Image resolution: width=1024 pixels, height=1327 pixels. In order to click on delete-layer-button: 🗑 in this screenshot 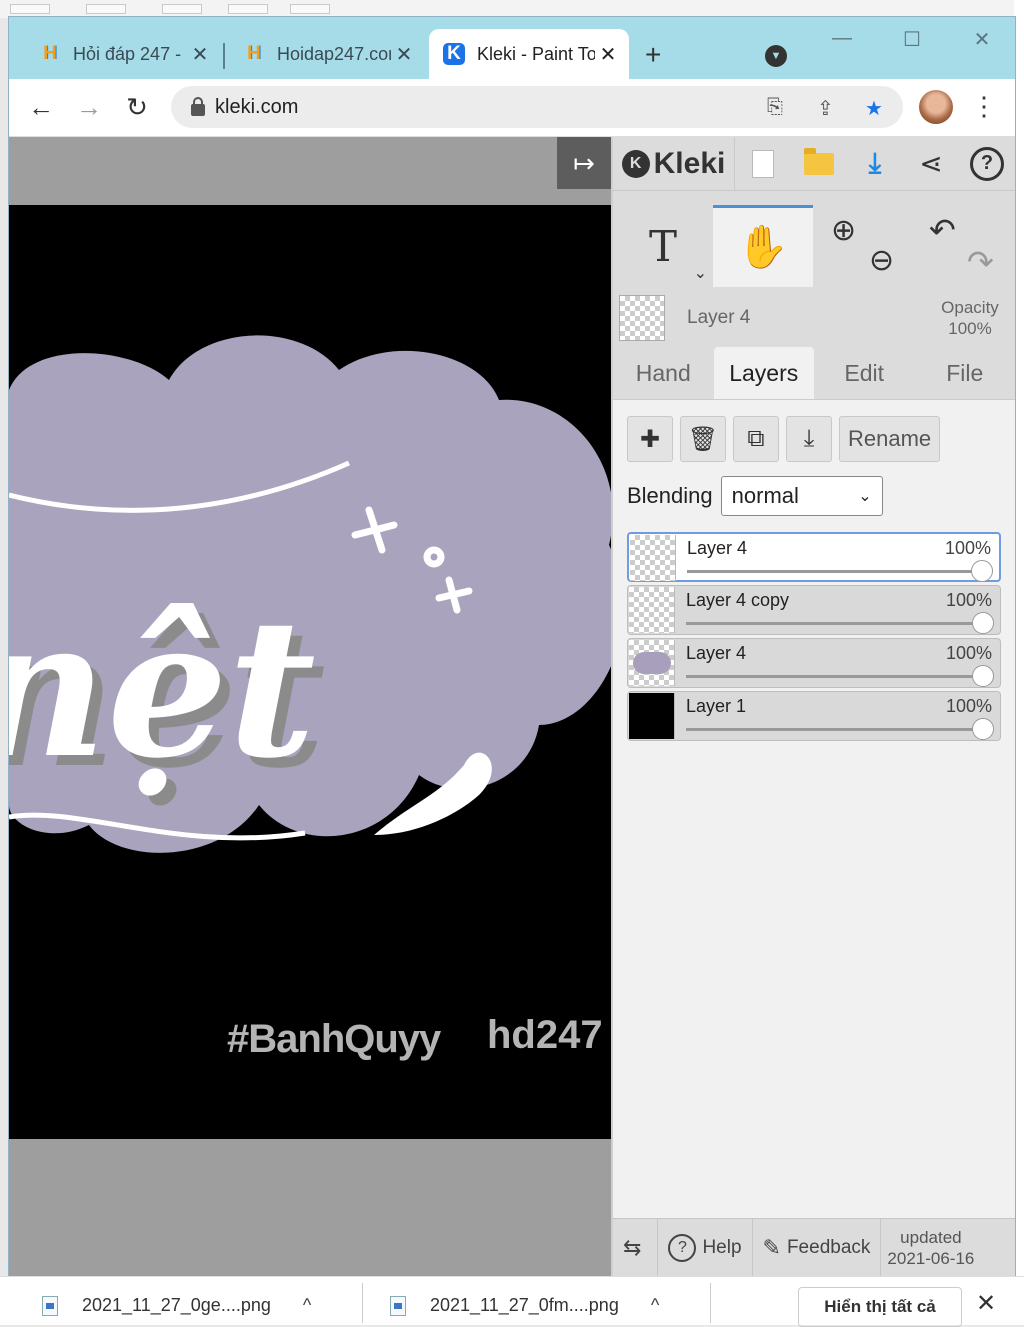, I will do `click(703, 439)`.